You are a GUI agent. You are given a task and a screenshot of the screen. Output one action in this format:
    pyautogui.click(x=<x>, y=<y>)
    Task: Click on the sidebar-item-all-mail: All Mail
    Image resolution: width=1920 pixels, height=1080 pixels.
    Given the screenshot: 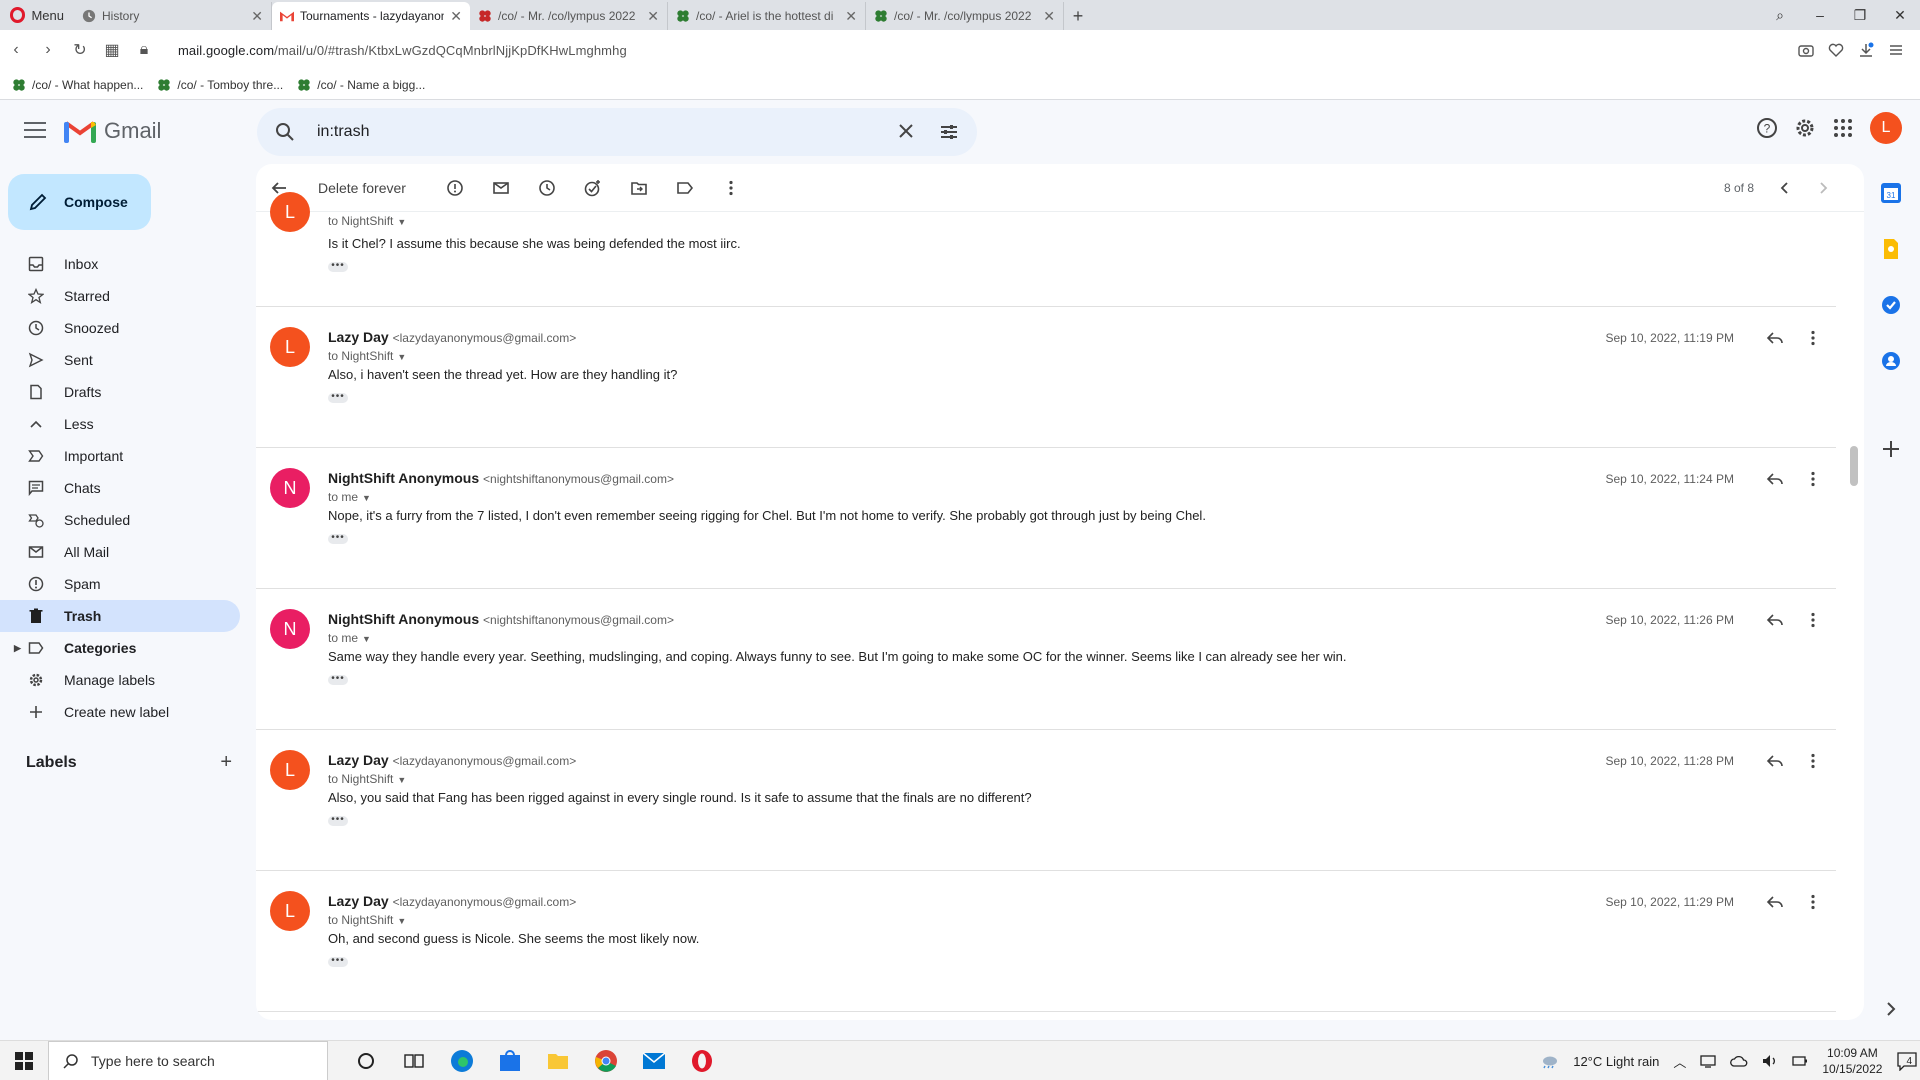 What is the action you would take?
    pyautogui.click(x=120, y=552)
    